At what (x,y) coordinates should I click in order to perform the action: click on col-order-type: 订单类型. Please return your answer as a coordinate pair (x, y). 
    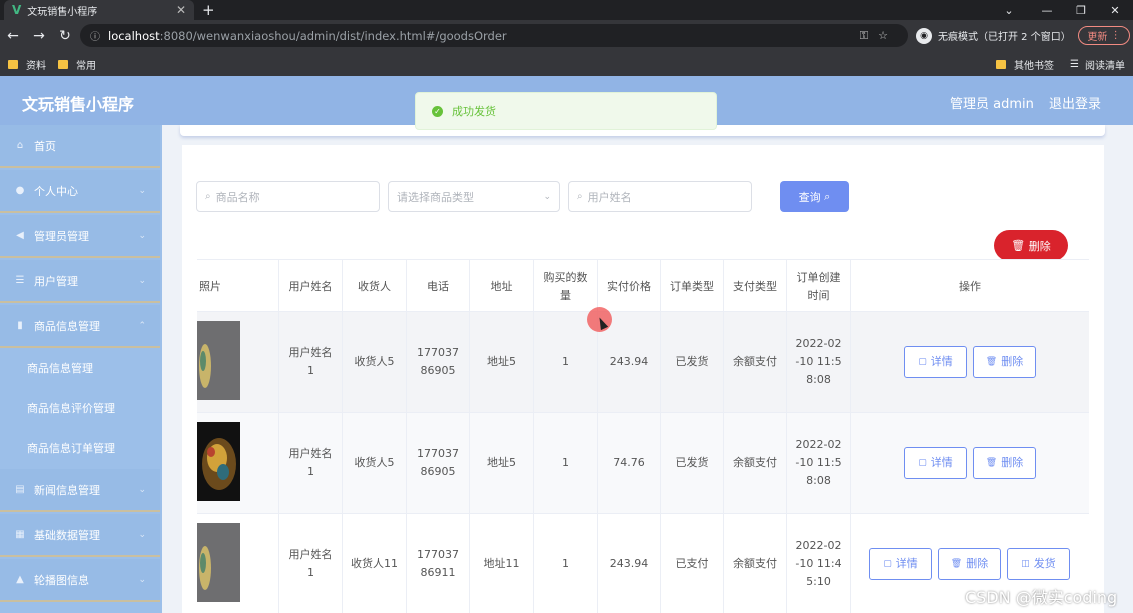
    Looking at the image, I should click on (692, 286).